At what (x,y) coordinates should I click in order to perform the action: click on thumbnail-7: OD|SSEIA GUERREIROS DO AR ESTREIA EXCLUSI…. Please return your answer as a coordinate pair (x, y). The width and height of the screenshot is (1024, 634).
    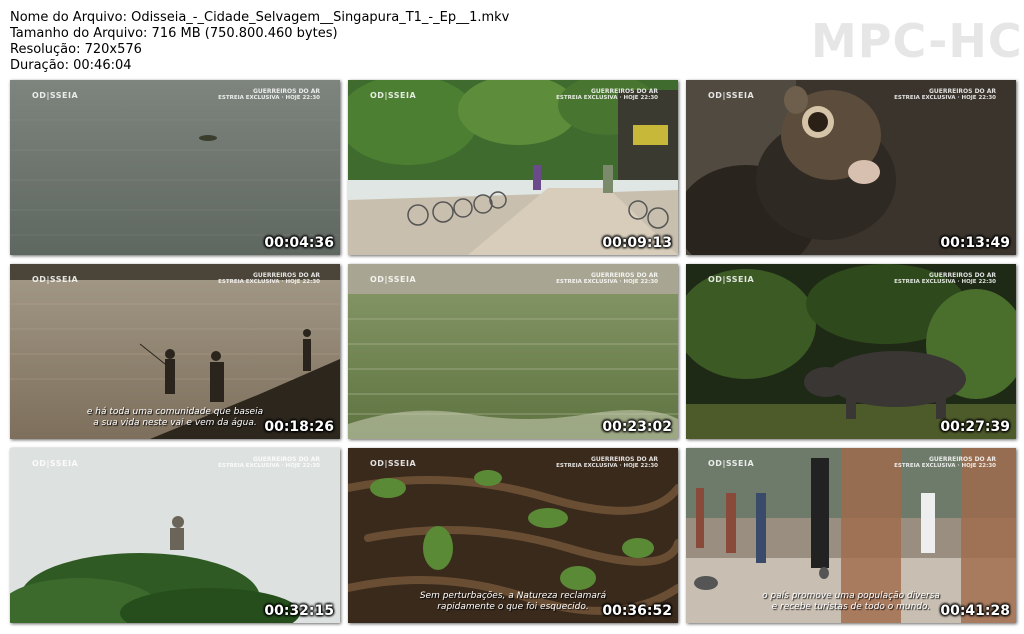
    Looking at the image, I should click on (175, 535).